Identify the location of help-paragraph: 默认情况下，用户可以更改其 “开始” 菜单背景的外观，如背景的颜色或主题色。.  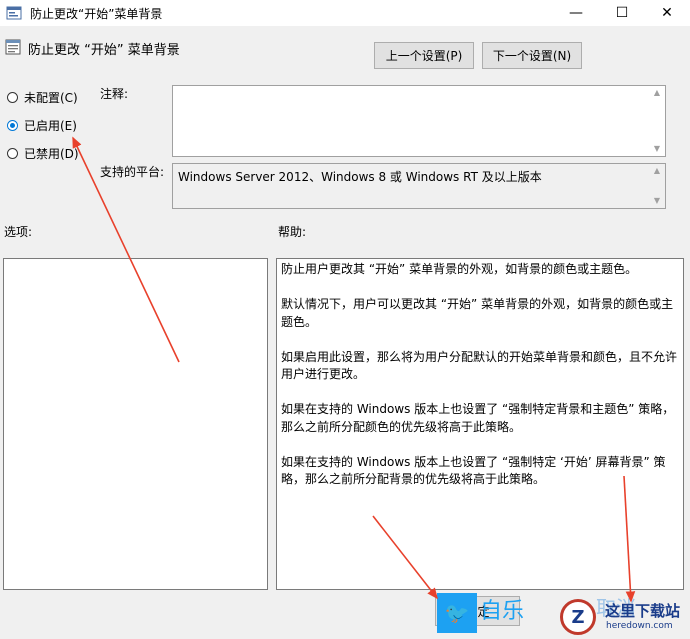
(477, 313).